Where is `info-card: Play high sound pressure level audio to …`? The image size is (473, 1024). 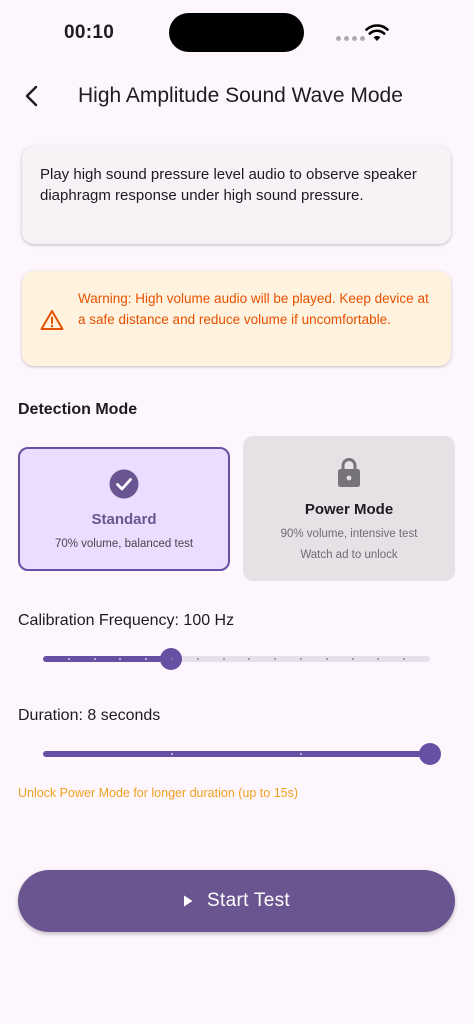 info-card: Play high sound pressure level audio to … is located at coordinates (236, 195).